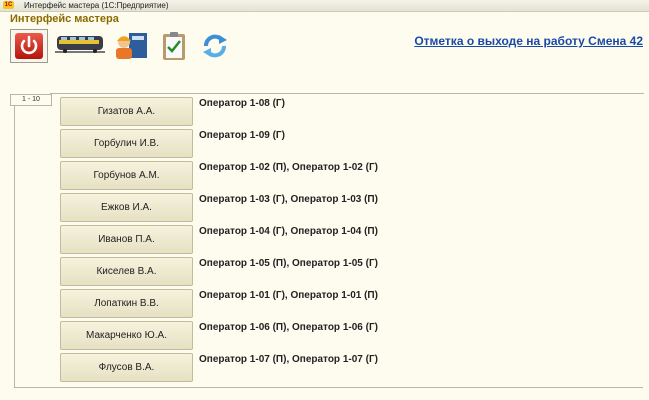 The image size is (649, 400). I want to click on employee-assignment: Оператор 1-09 (Г), so click(242, 135).